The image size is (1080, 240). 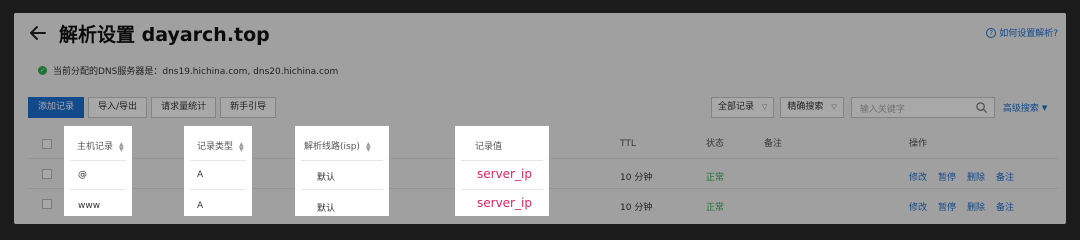 What do you see at coordinates (922, 107) in the screenshot?
I see `search-input: 输入关键字` at bounding box center [922, 107].